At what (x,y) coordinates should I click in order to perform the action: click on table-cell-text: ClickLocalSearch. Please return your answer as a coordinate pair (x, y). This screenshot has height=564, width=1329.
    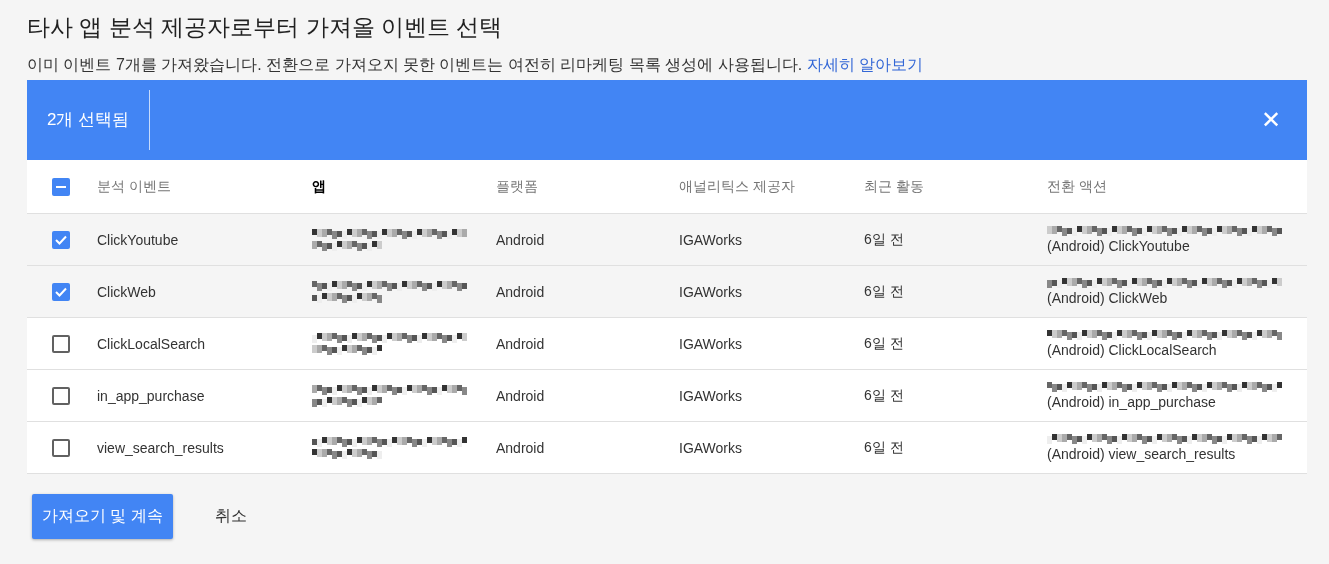
    Looking at the image, I should click on (152, 343).